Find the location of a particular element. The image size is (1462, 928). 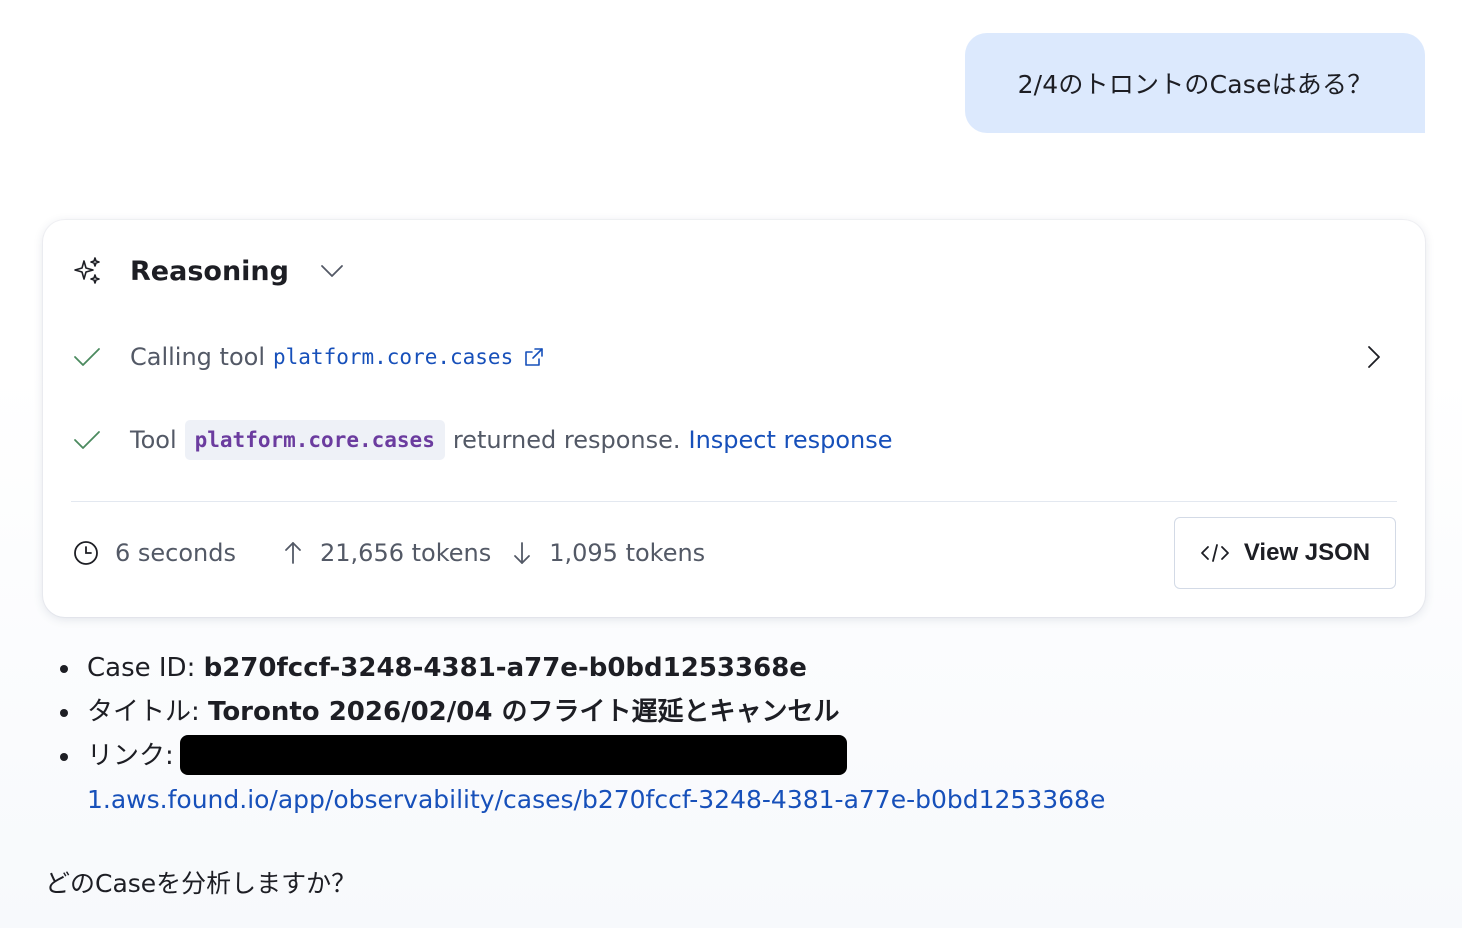

followup-question: どのCaseを分析しますか？ is located at coordinates (201, 883).